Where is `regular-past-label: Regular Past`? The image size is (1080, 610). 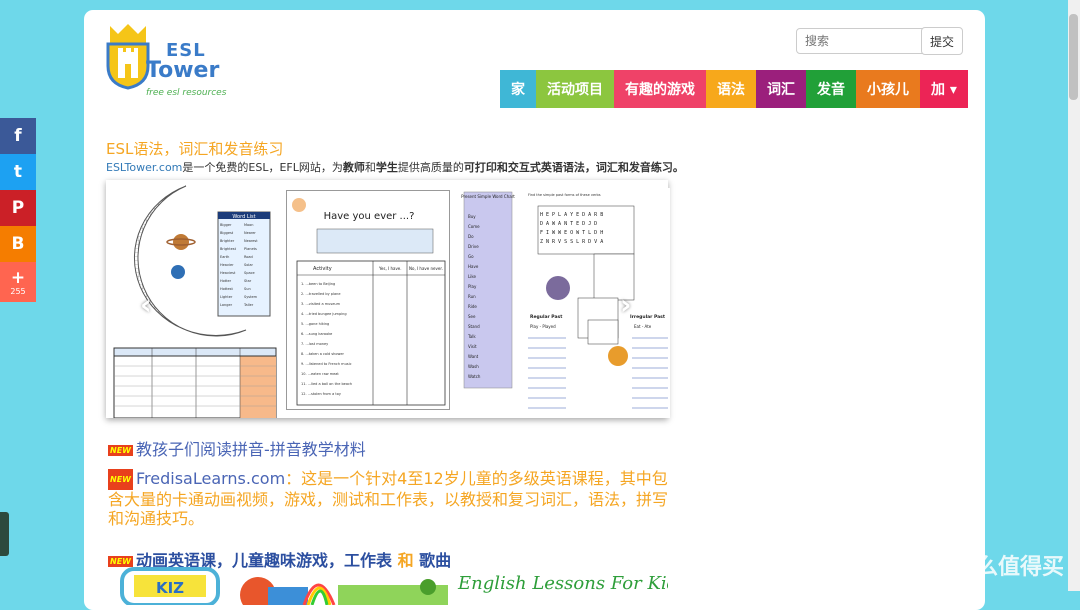
regular-past-label: Regular Past is located at coordinates (546, 317).